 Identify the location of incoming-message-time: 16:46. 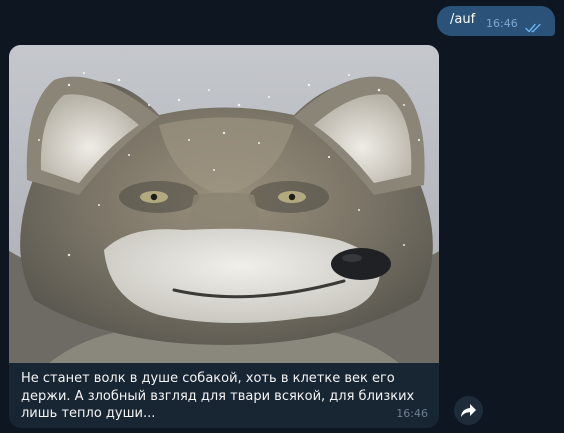
(412, 413).